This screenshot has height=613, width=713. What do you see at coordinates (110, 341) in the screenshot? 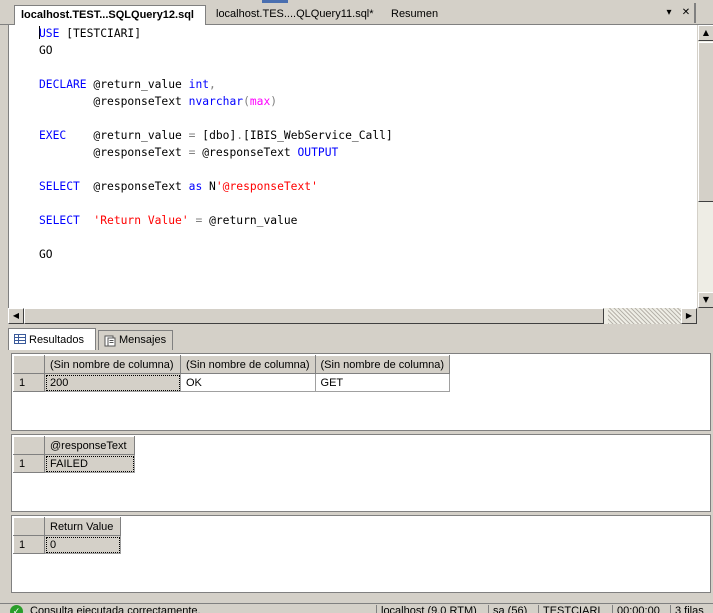
I see `messages-icon` at bounding box center [110, 341].